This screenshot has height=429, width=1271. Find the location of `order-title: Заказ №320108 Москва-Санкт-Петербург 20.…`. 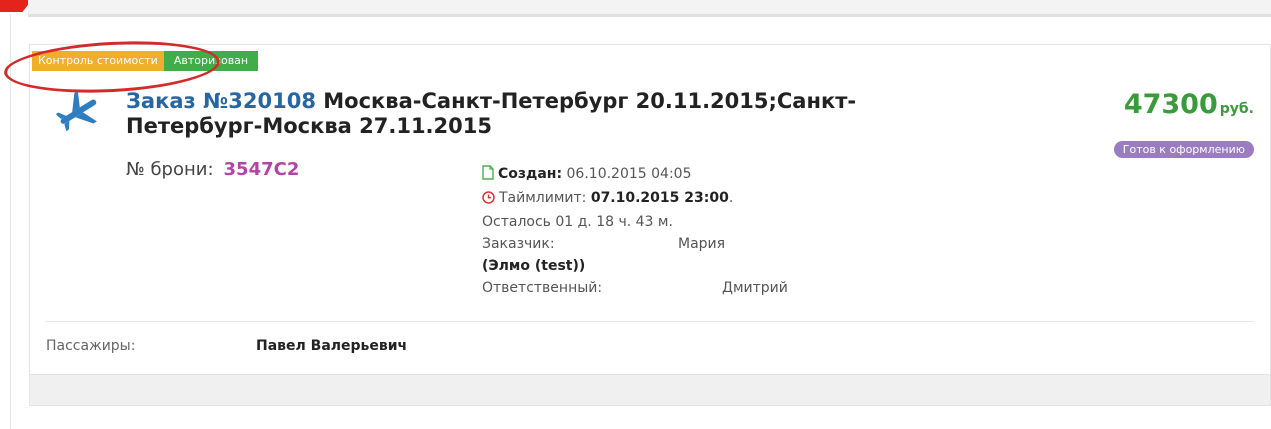

order-title: Заказ №320108 Москва-Санкт-Петербург 20.… is located at coordinates (536, 114).